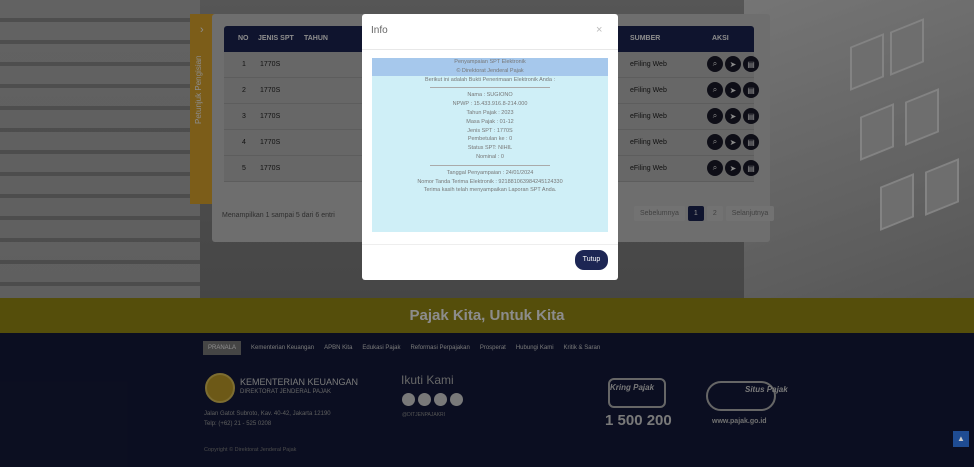  I want to click on receipt-pembetulan: Pembetulan ke : 0, so click(490, 139).